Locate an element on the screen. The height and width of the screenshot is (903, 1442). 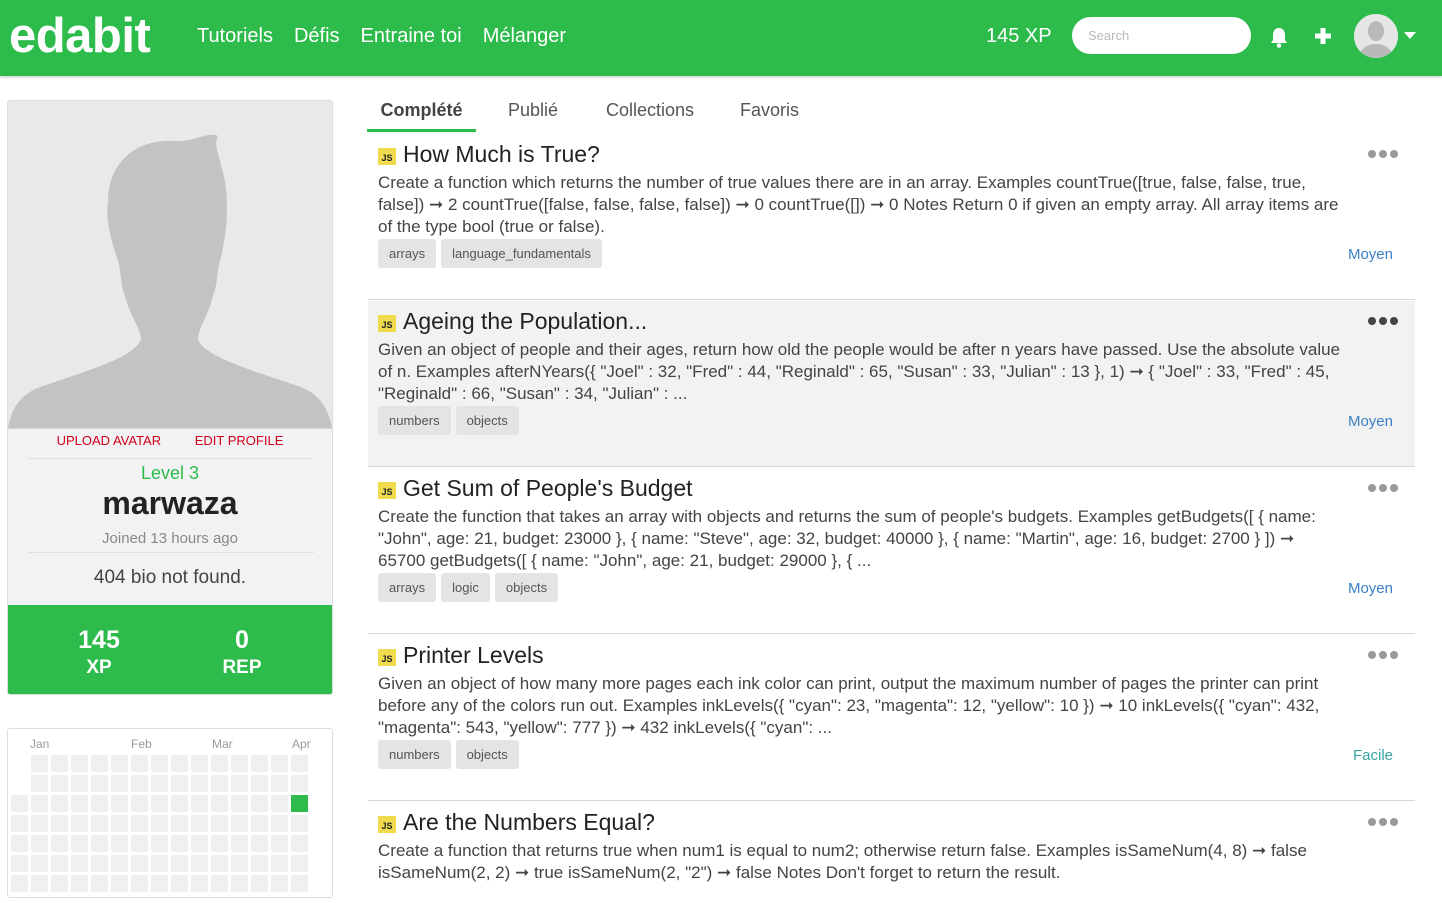
search-box is located at coordinates (1161, 35).